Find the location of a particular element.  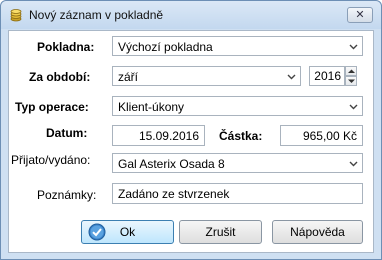

ok-button: Ok is located at coordinates (127, 232).